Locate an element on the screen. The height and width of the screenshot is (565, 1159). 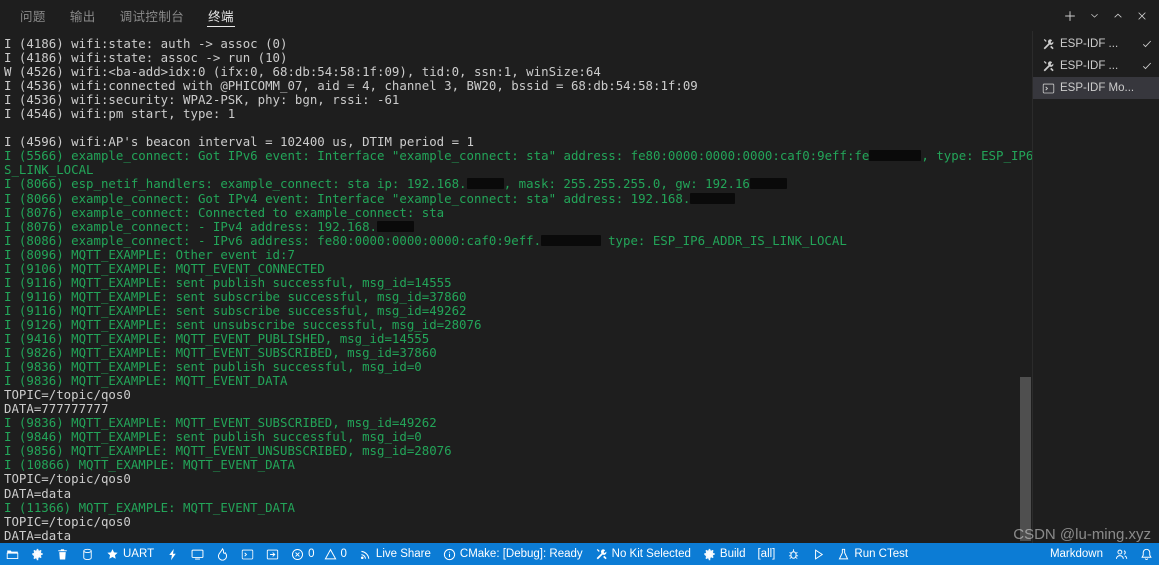
sb-kit-selector-label: No Kit Selected is located at coordinates (651, 554).